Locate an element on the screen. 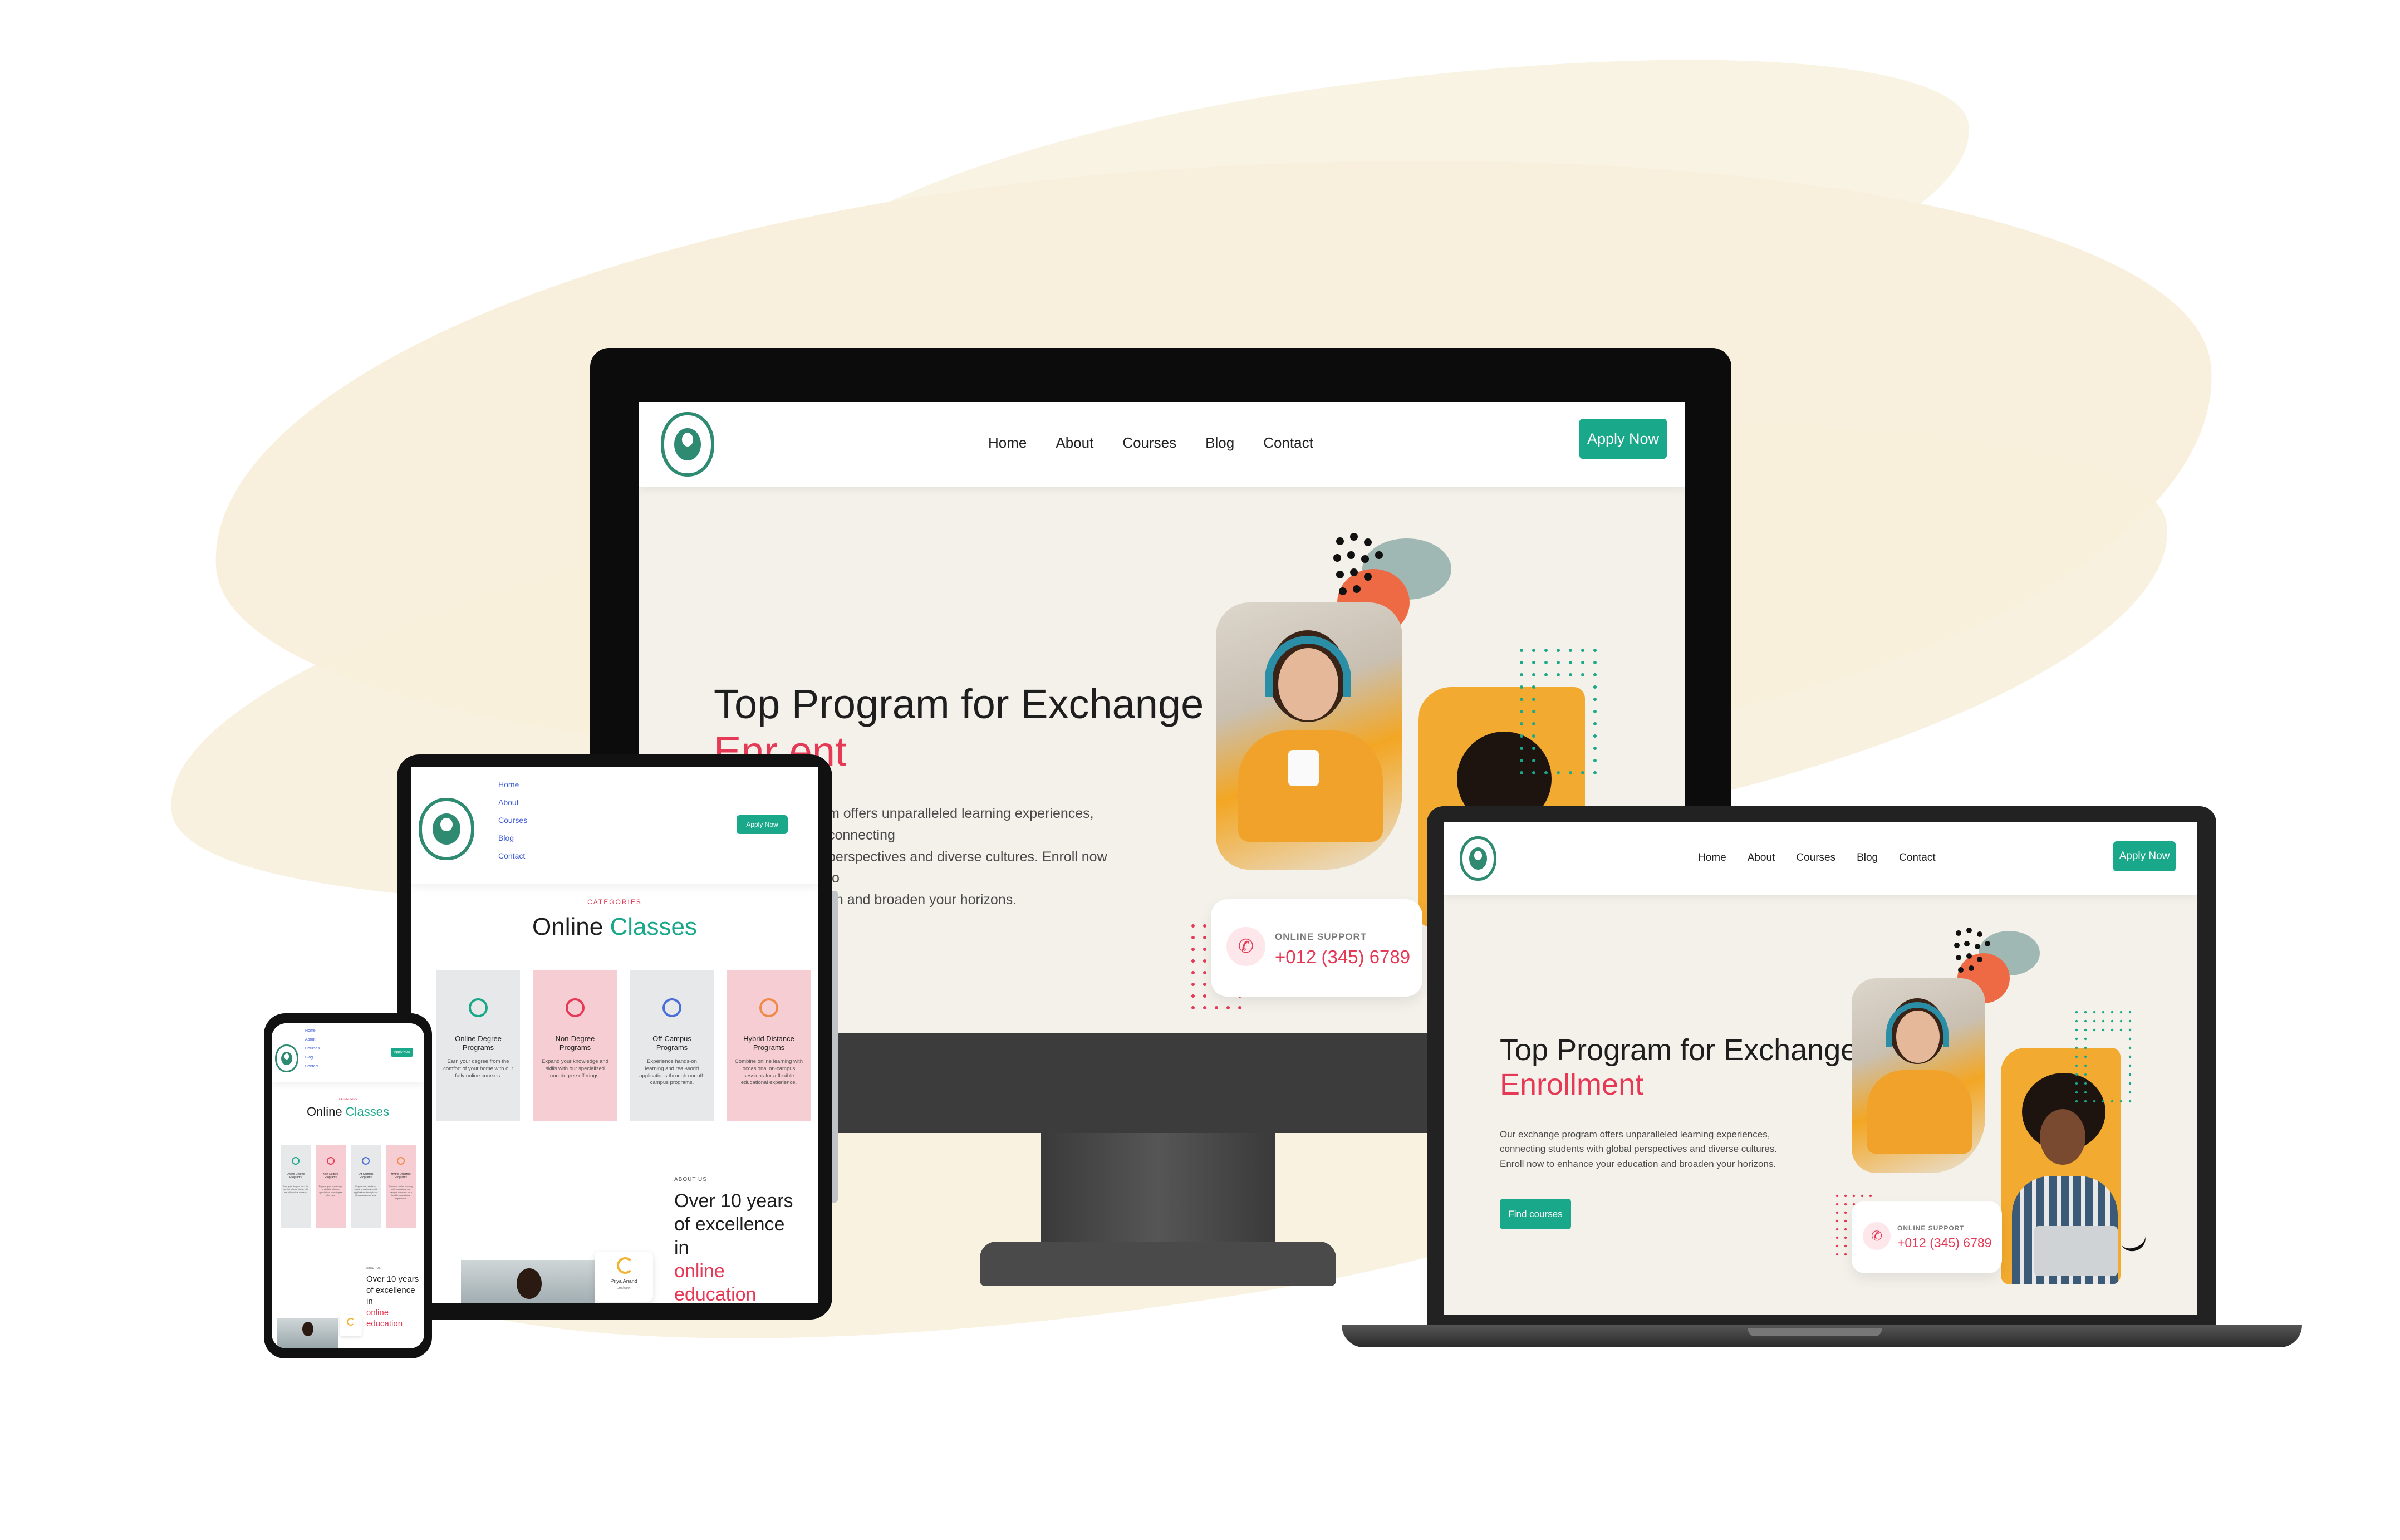  find-courses-button: Find courses is located at coordinates (1535, 1214).